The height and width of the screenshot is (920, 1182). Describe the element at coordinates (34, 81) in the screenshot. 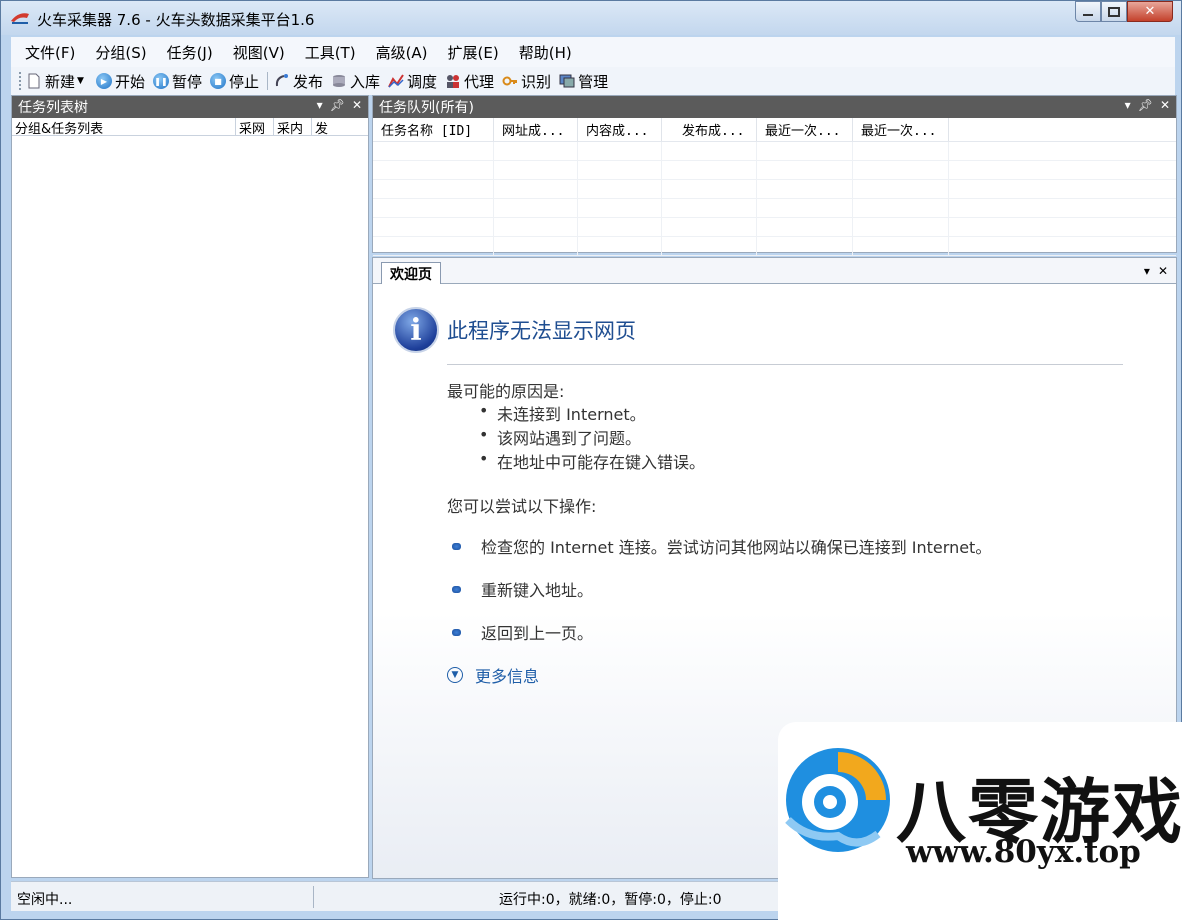

I see `new-document-icon` at that location.